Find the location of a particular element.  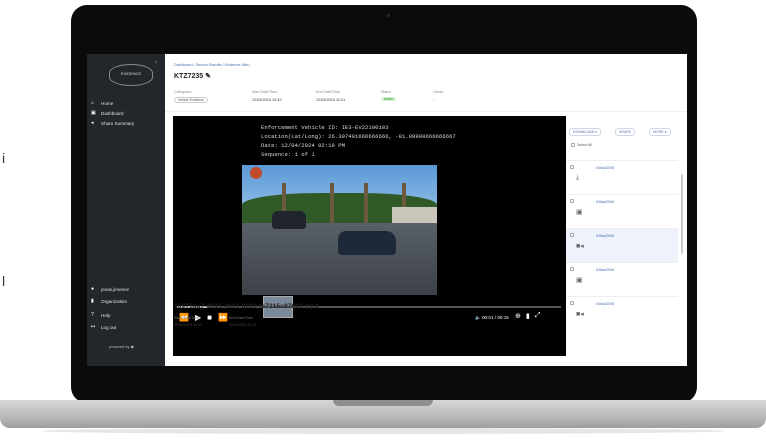

category-chip: Vehicle Evidence is located at coordinates (191, 100).